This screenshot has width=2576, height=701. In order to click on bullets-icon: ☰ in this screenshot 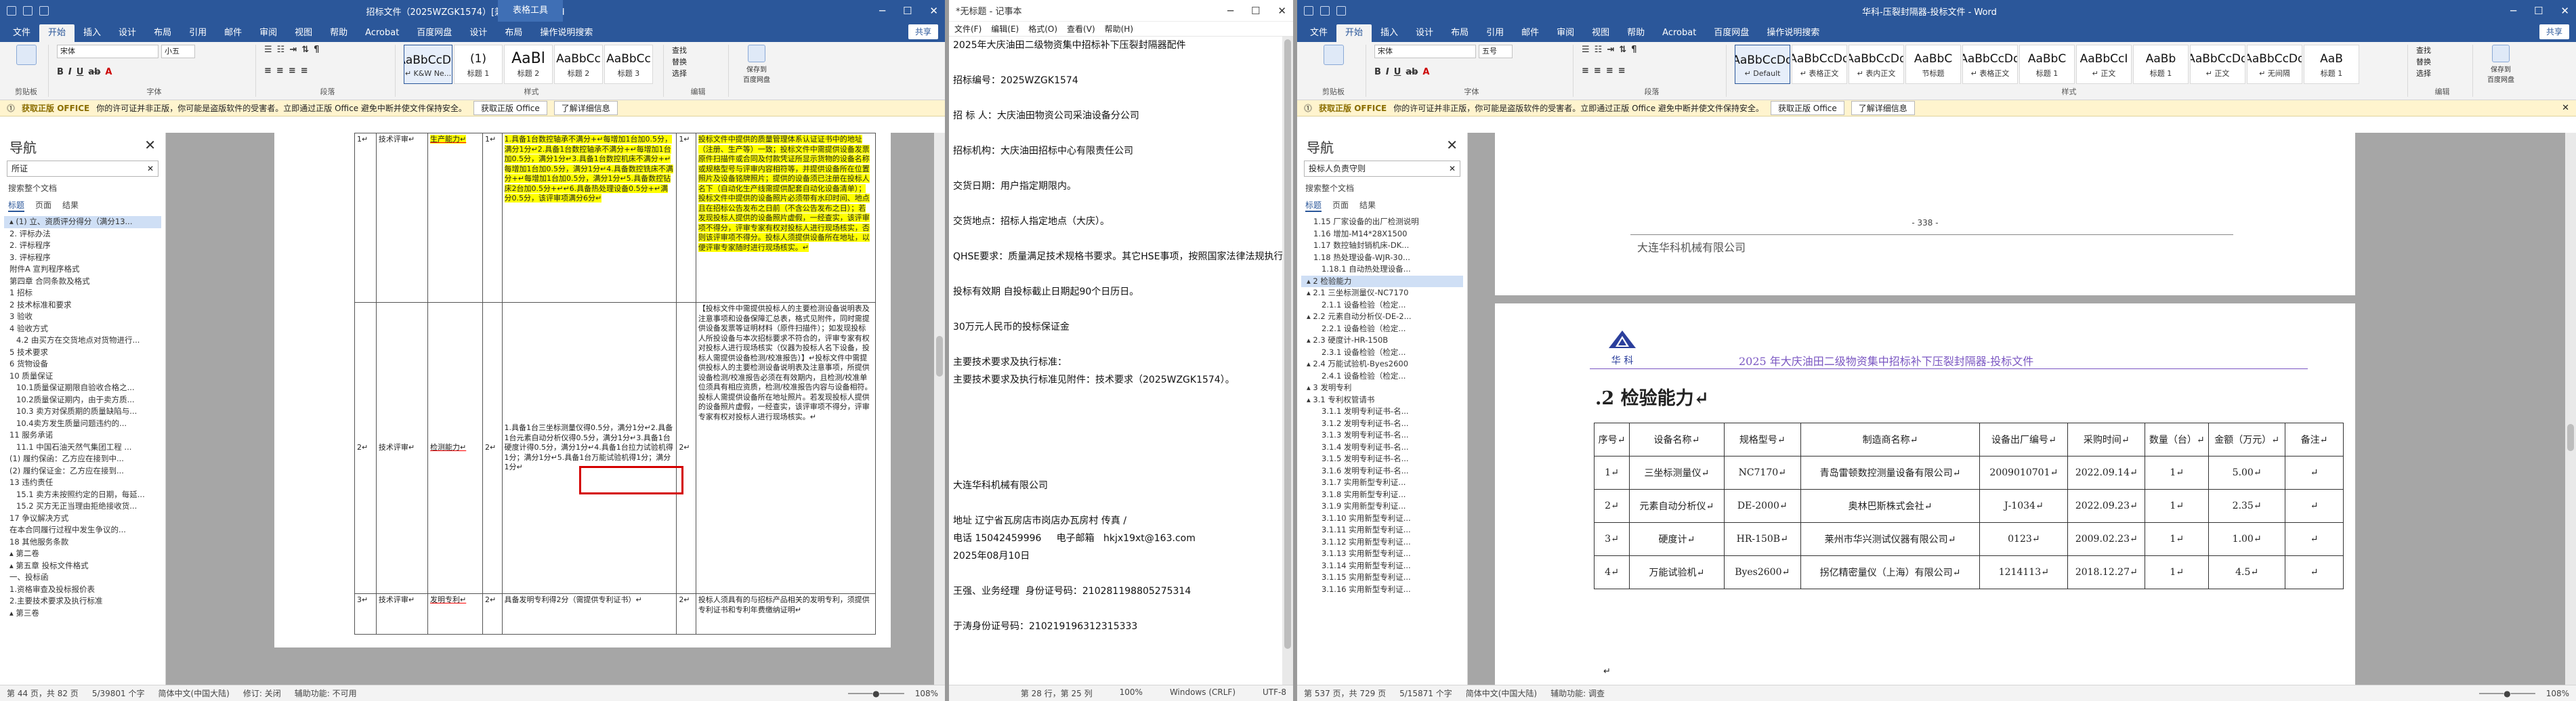, I will do `click(268, 50)`.